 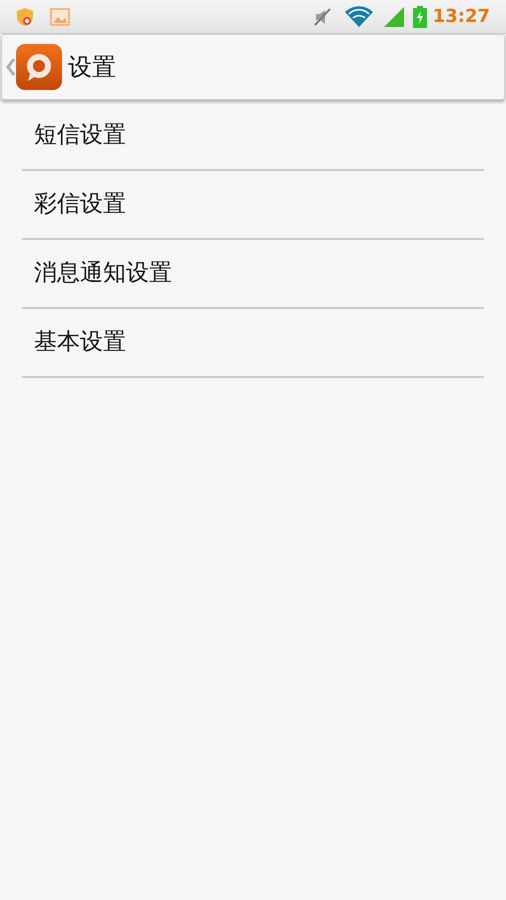 What do you see at coordinates (358, 17) in the screenshot?
I see `wifi-icon` at bounding box center [358, 17].